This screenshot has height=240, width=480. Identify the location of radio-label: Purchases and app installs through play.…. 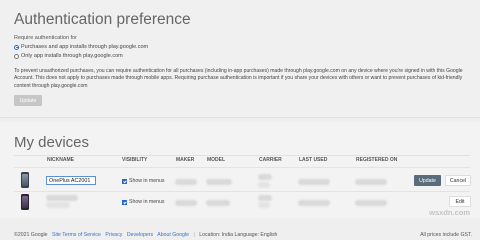
(85, 47).